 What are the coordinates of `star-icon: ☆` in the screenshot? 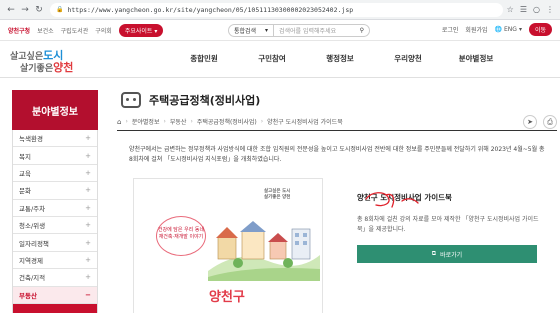 It's located at (510, 9).